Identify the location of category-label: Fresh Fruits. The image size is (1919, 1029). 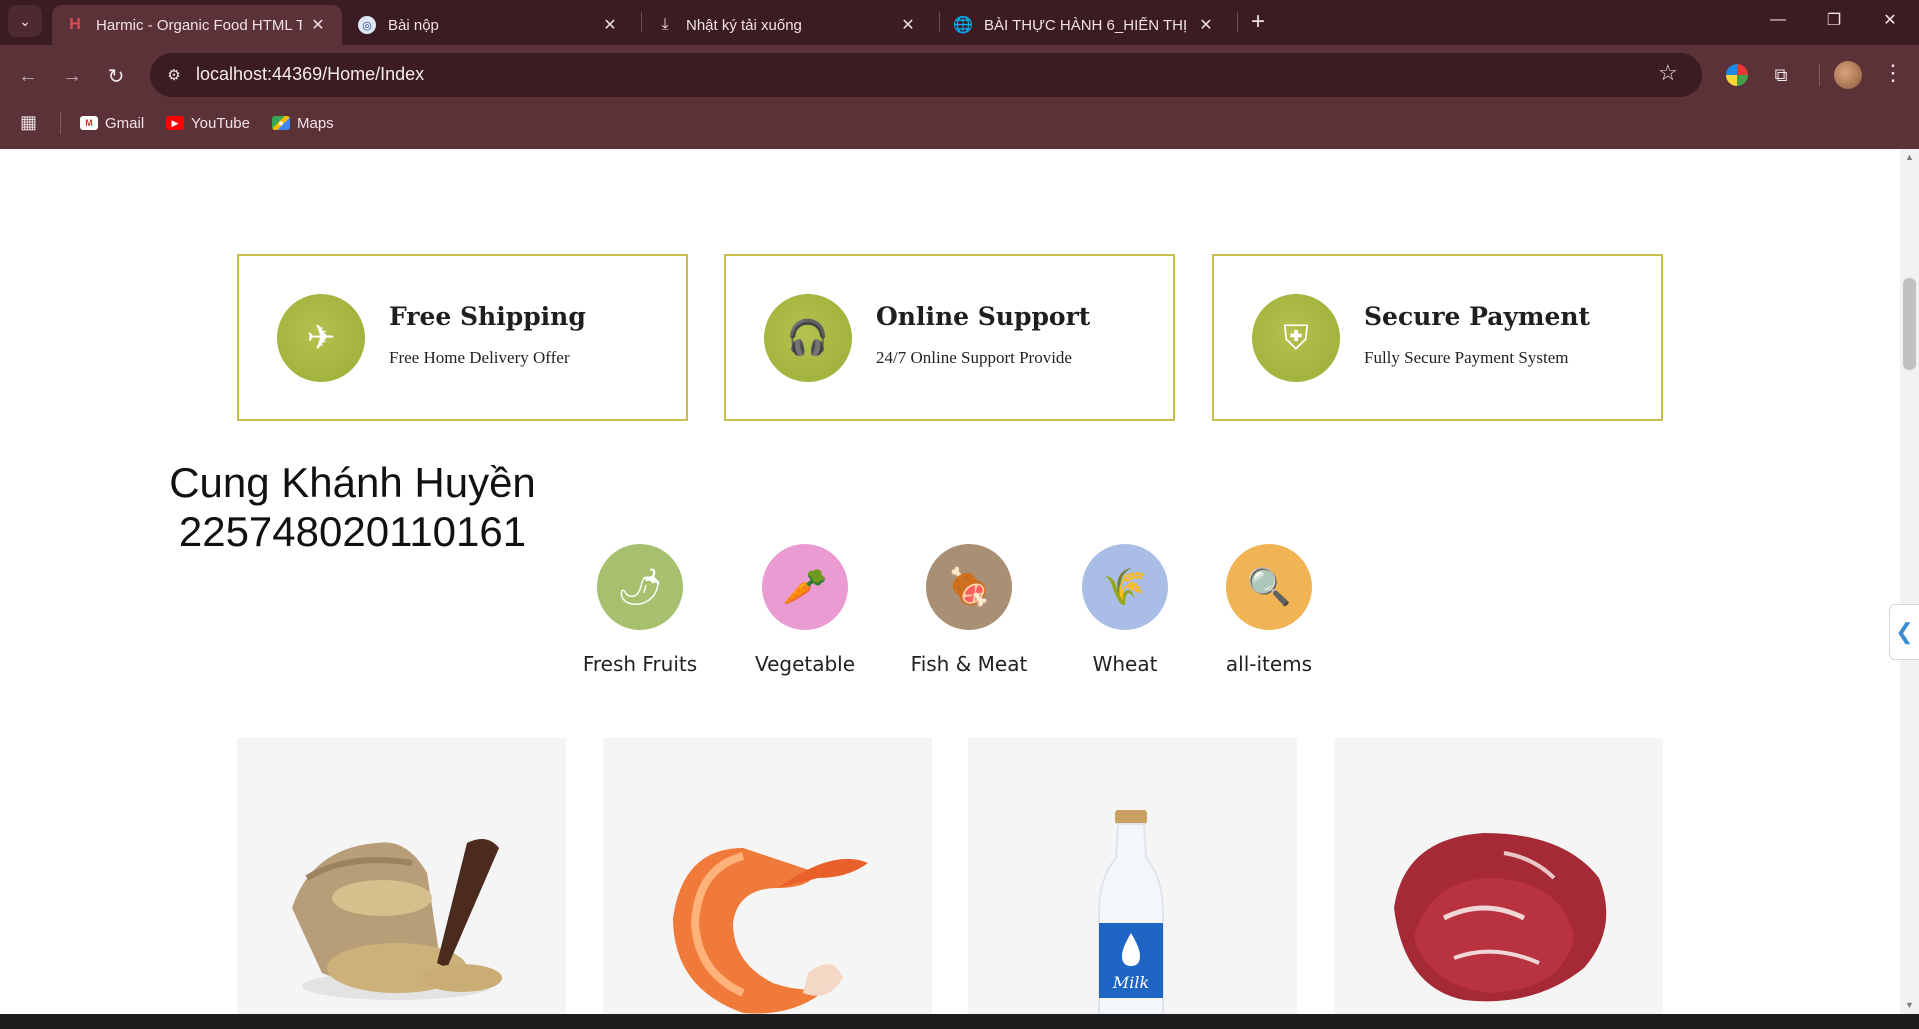
(640, 664).